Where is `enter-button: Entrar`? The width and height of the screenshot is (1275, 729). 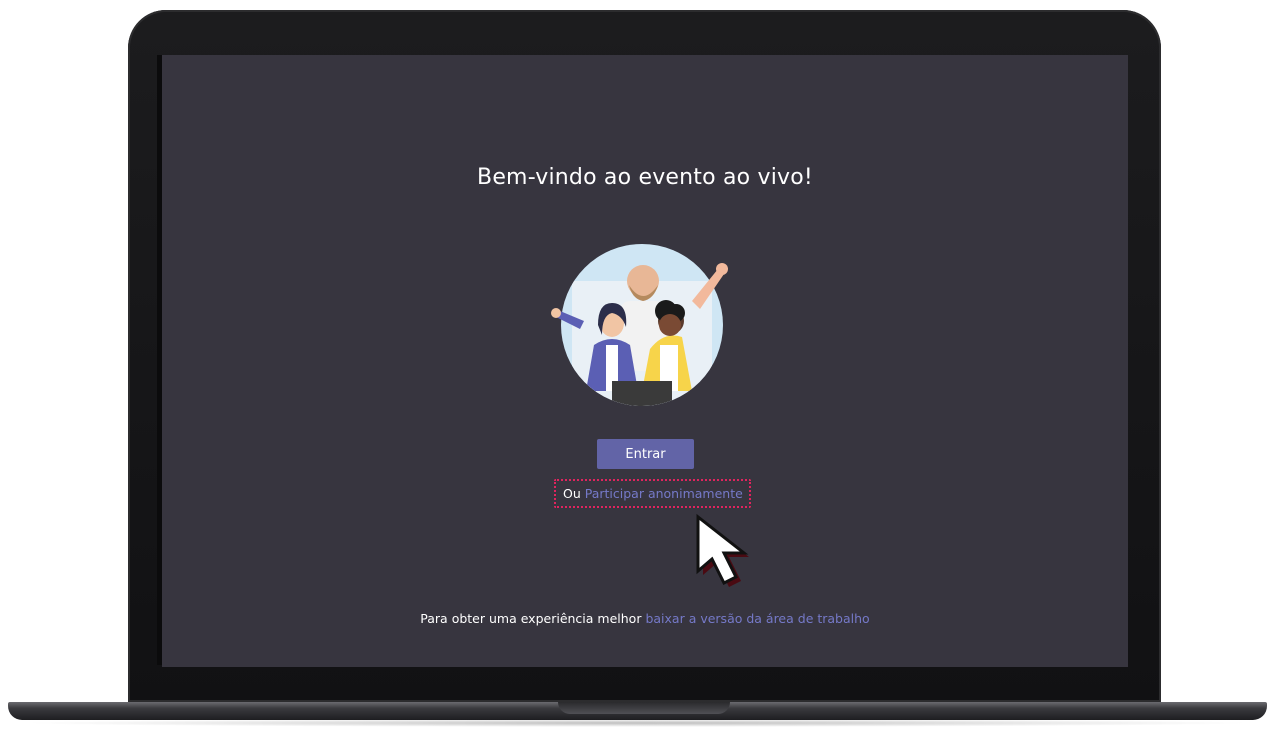
enter-button: Entrar is located at coordinates (645, 454).